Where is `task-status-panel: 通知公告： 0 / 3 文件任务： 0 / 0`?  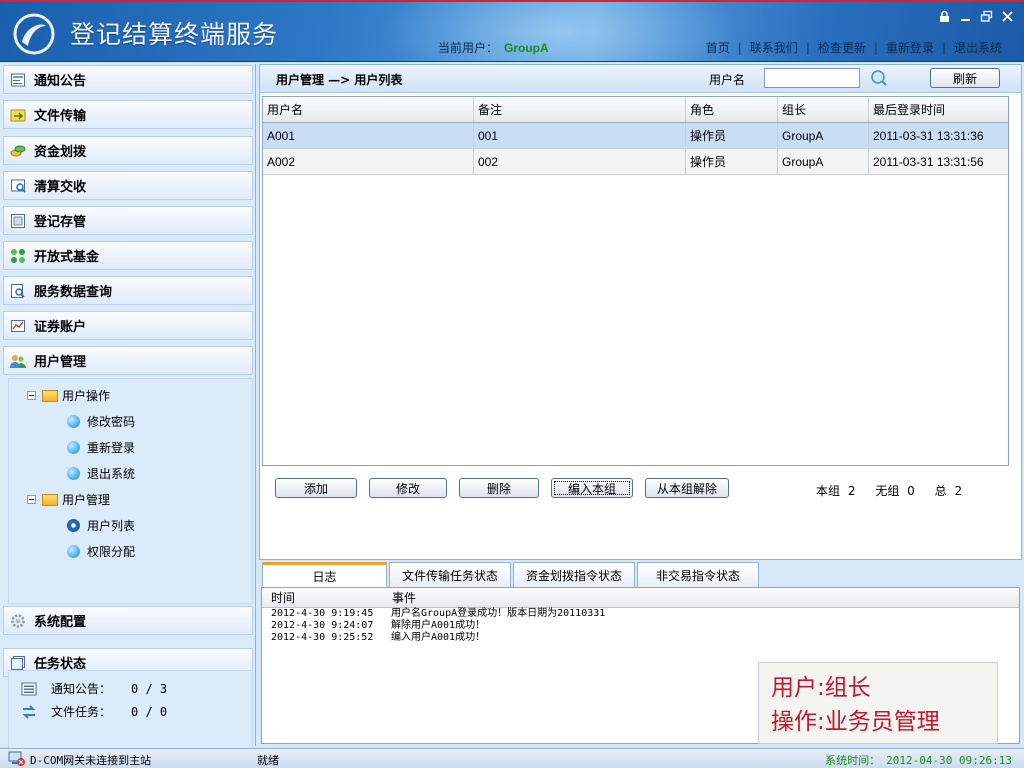 task-status-panel: 通知公告： 0 / 3 文件任务： 0 / 0 is located at coordinates (130, 710).